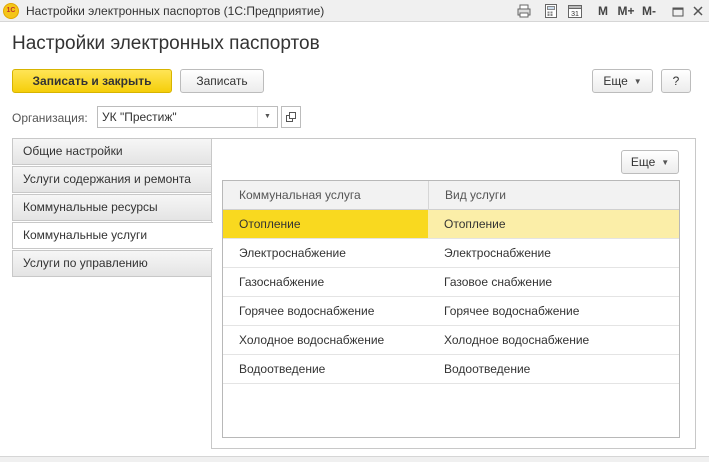 This screenshot has height=462, width=709. I want to click on column-header-service-type: Вид услуги, so click(553, 195).